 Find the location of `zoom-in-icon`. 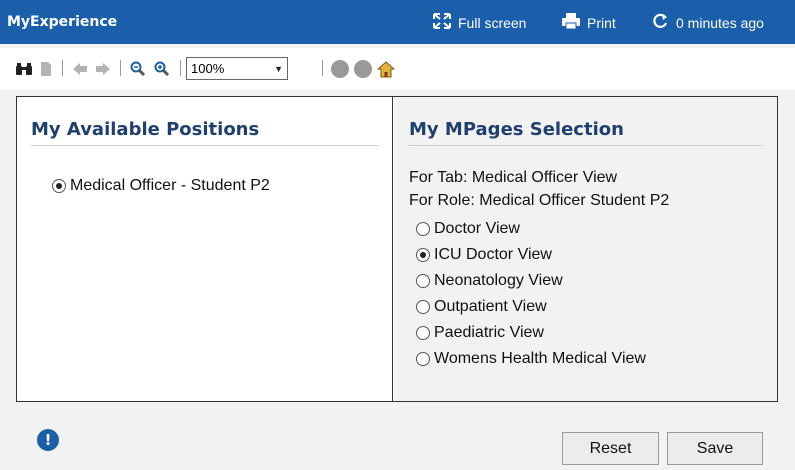

zoom-in-icon is located at coordinates (162, 69).